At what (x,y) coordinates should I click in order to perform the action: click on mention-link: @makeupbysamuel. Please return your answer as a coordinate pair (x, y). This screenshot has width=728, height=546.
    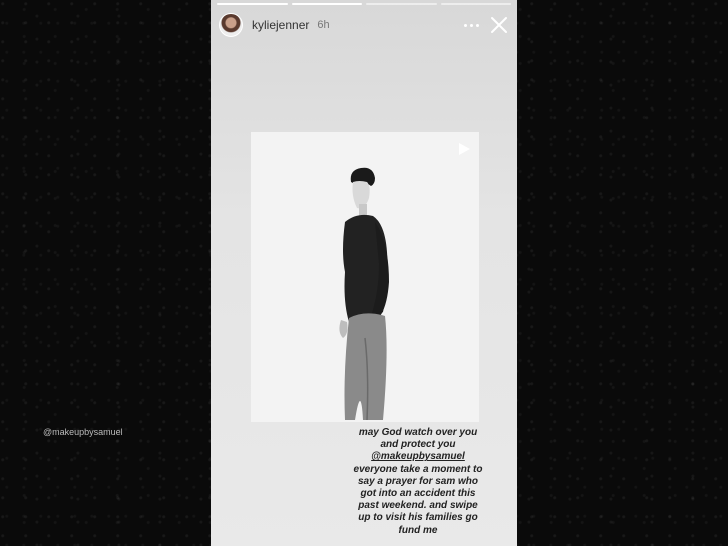
    Looking at the image, I should click on (418, 457).